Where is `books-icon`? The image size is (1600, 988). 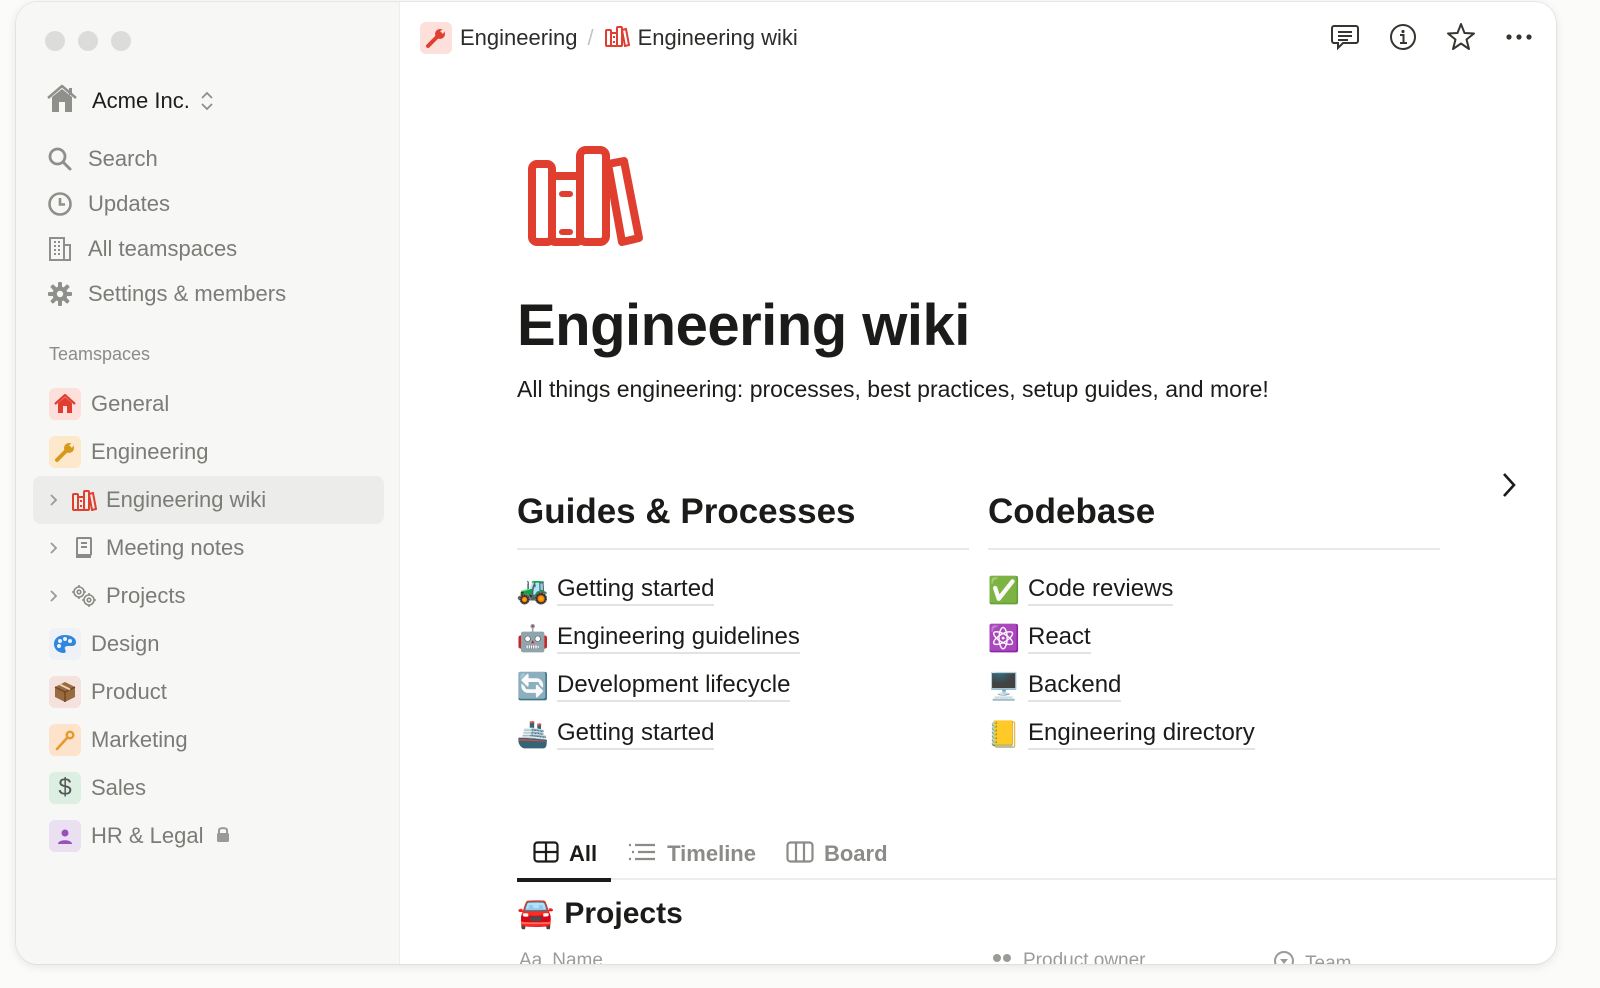 books-icon is located at coordinates (84, 500).